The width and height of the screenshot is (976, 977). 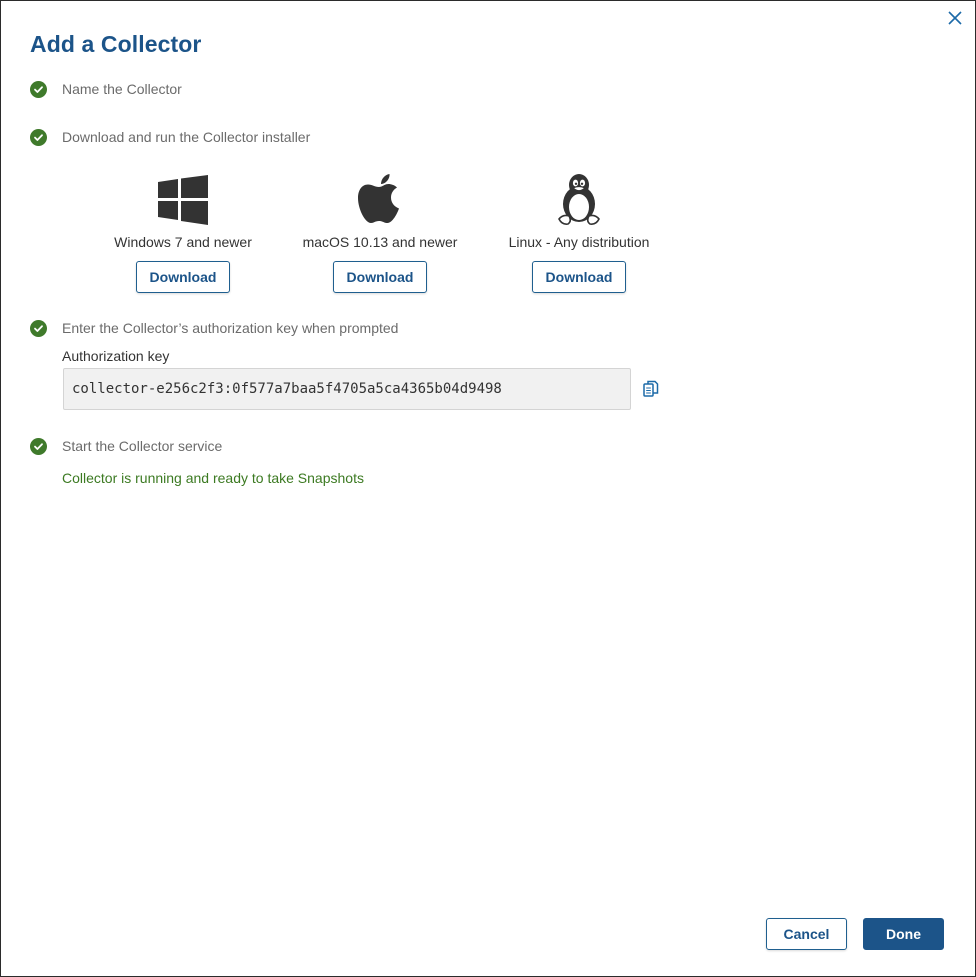 I want to click on done-button: Done, so click(x=903, y=934).